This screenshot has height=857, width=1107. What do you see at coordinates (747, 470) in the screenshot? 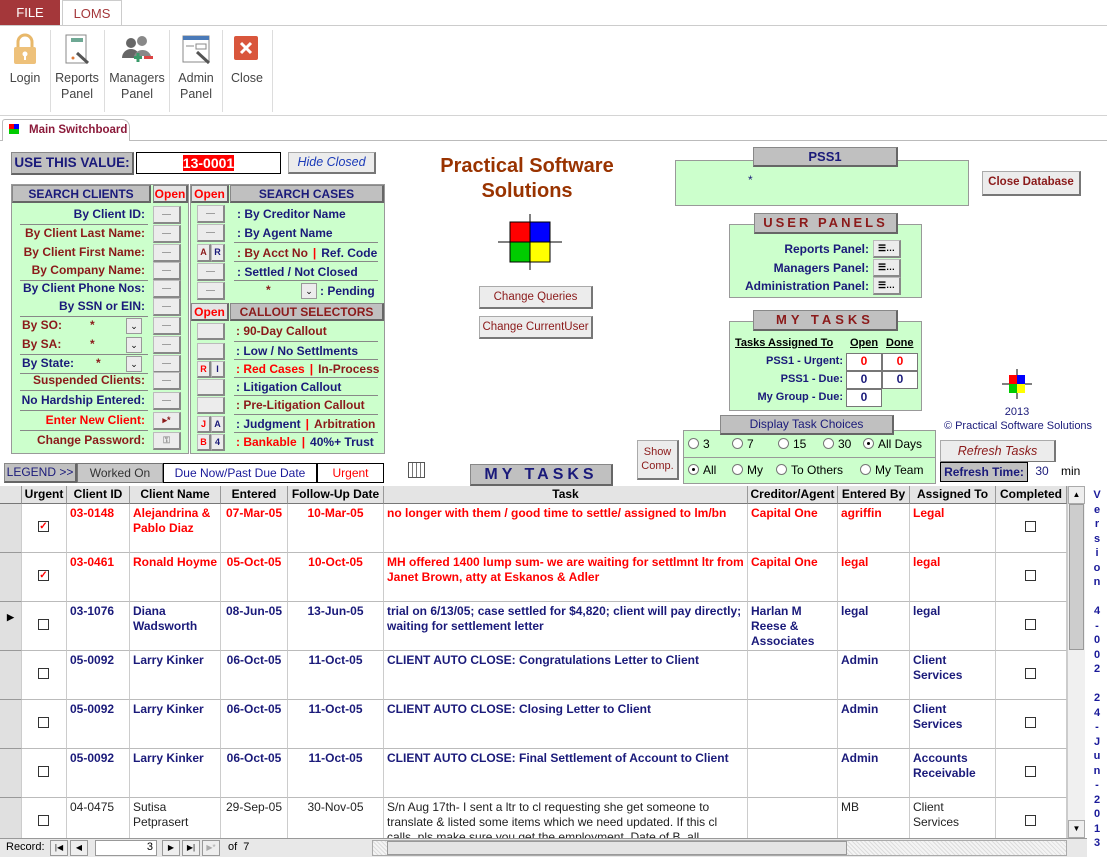
I see `radio-who-my: My` at bounding box center [747, 470].